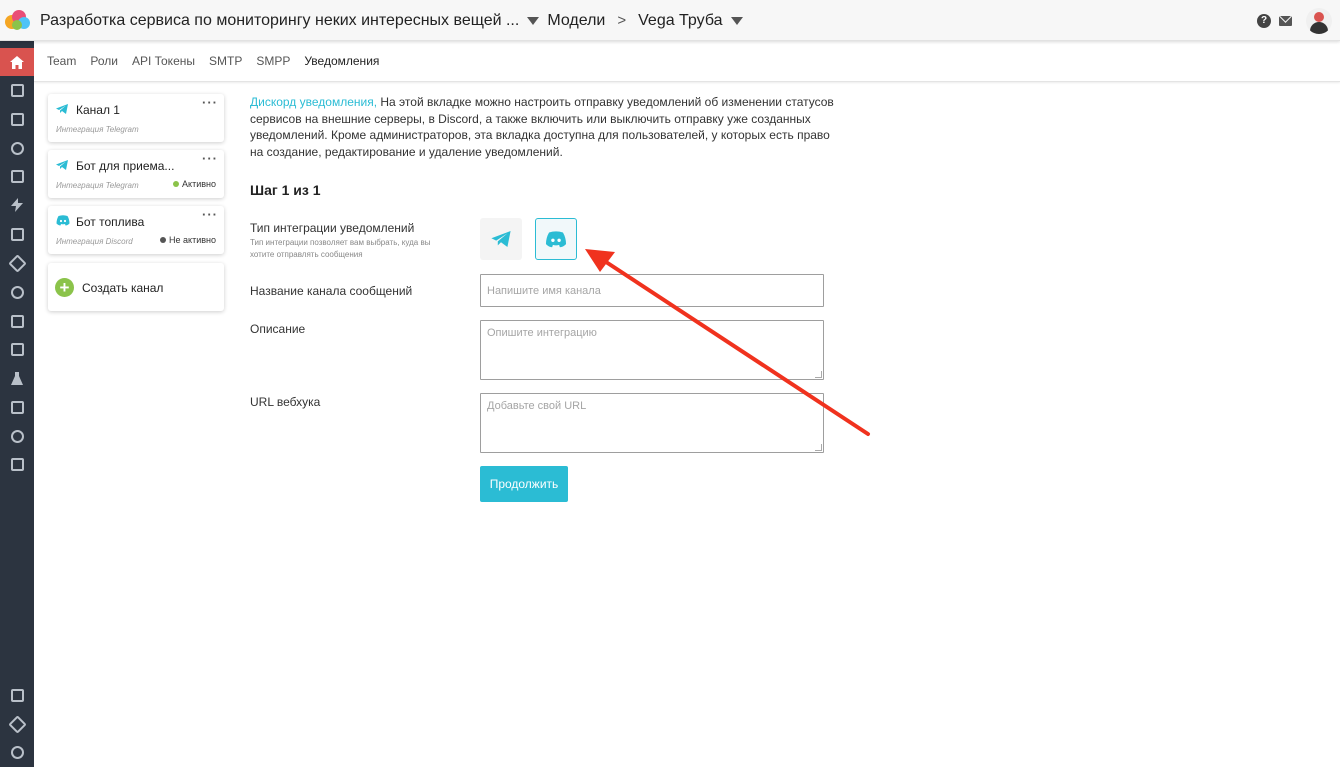 The image size is (1340, 767). I want to click on lightning-icon, so click(17, 205).